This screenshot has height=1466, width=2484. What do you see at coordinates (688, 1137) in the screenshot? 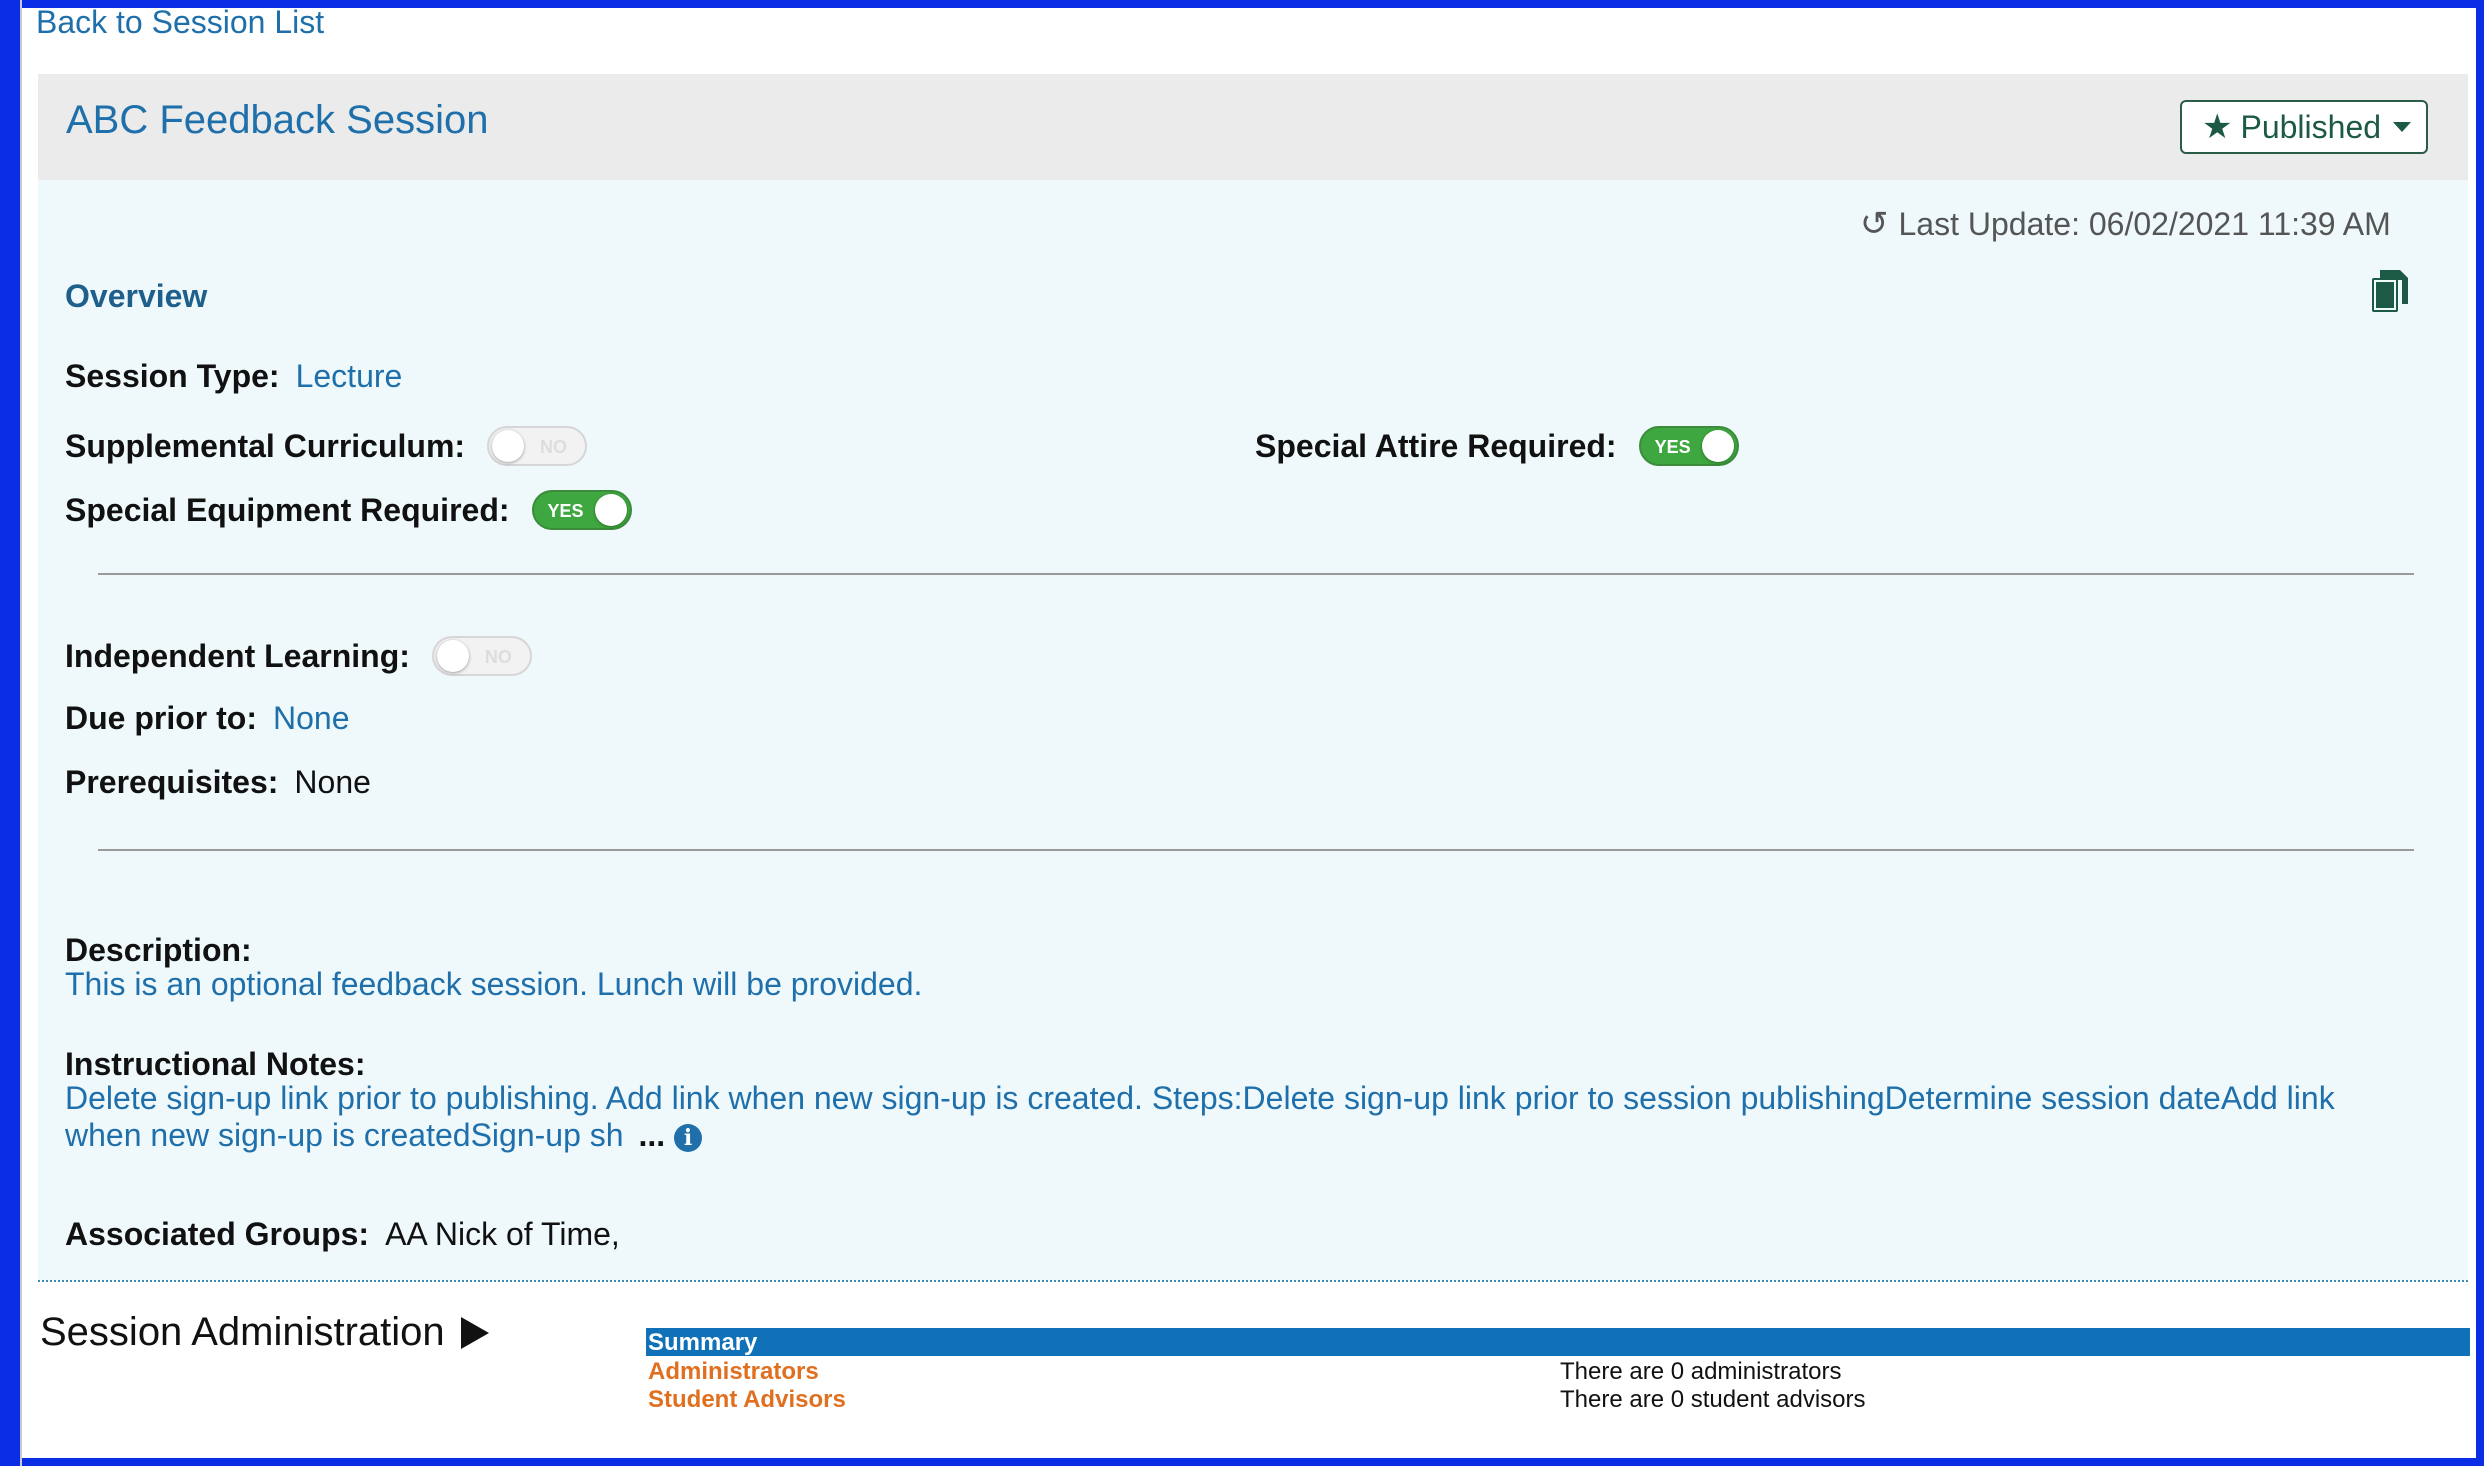
I see `info-icon: i` at bounding box center [688, 1137].